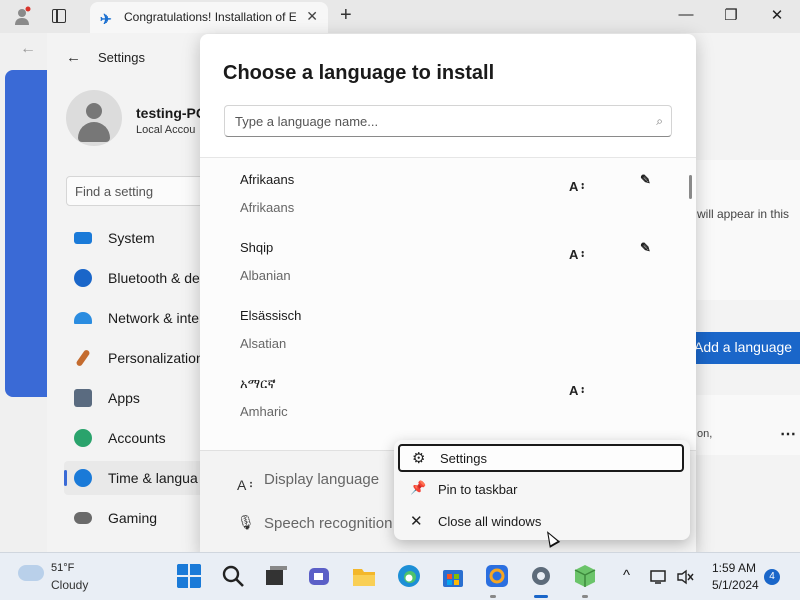  What do you see at coordinates (83, 278) in the screenshot?
I see `bluetooth-icon` at bounding box center [83, 278].